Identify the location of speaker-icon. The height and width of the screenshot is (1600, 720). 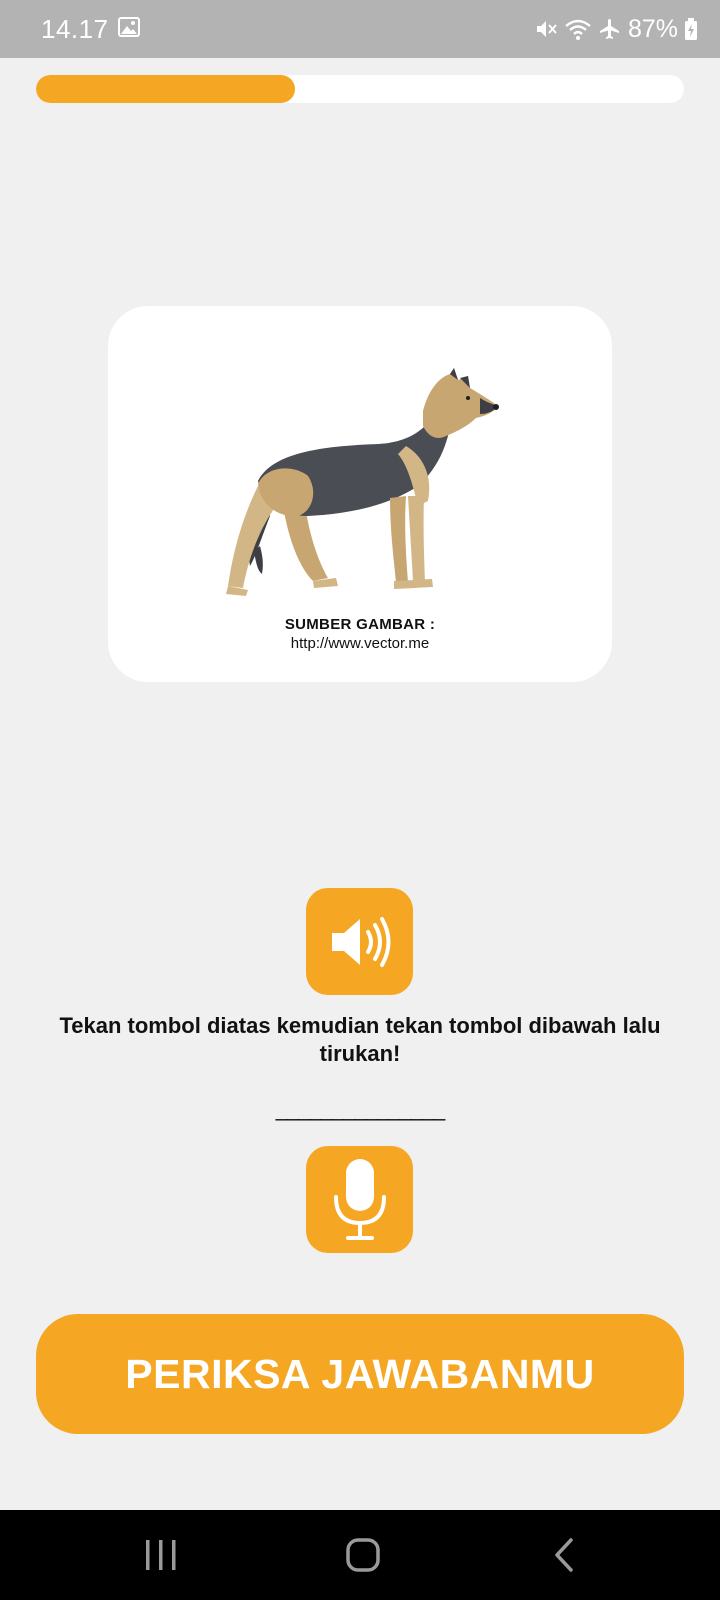
(360, 941).